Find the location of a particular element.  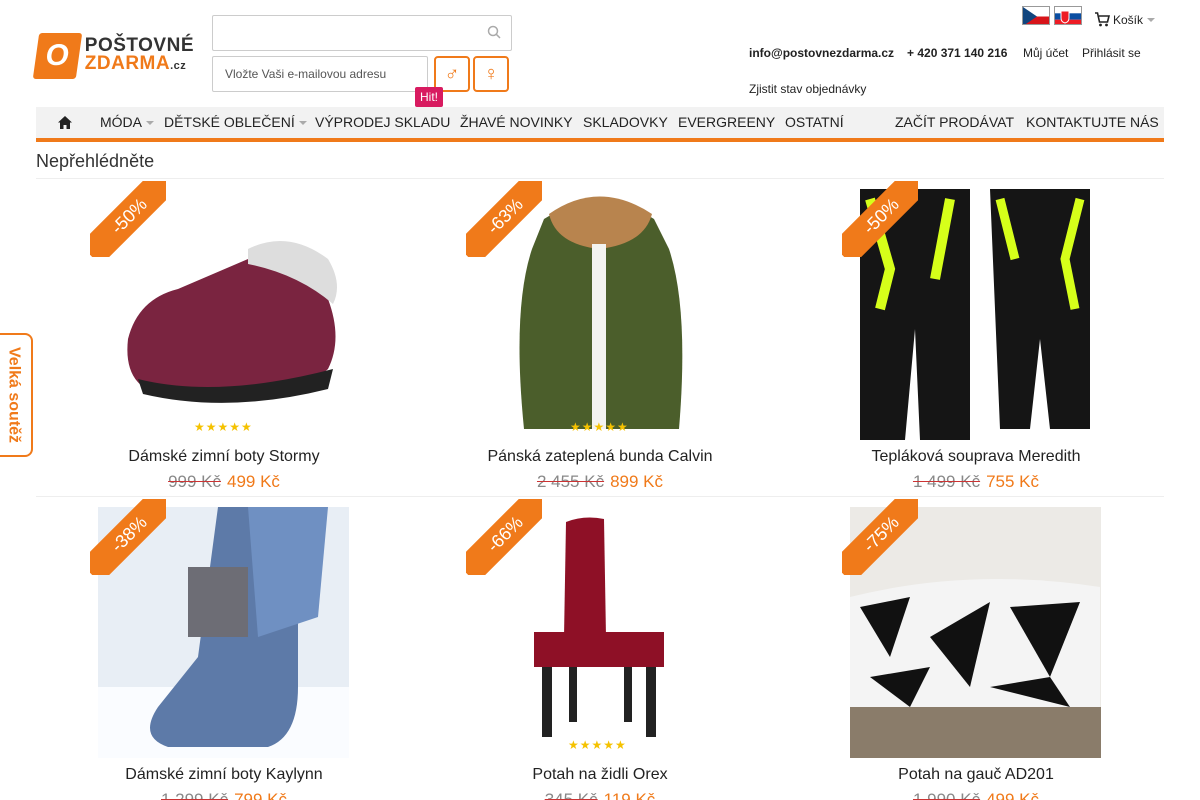

product-prices: 2 455 Kč 899 Kč is located at coordinates (600, 482).